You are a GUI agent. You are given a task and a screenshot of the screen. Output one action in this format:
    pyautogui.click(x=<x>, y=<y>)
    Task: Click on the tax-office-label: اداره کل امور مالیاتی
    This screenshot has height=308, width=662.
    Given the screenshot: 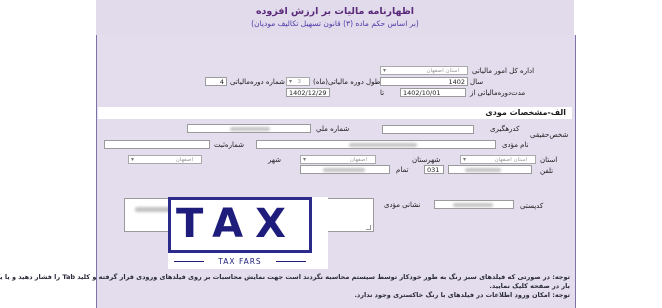 What is the action you would take?
    pyautogui.click(x=503, y=71)
    